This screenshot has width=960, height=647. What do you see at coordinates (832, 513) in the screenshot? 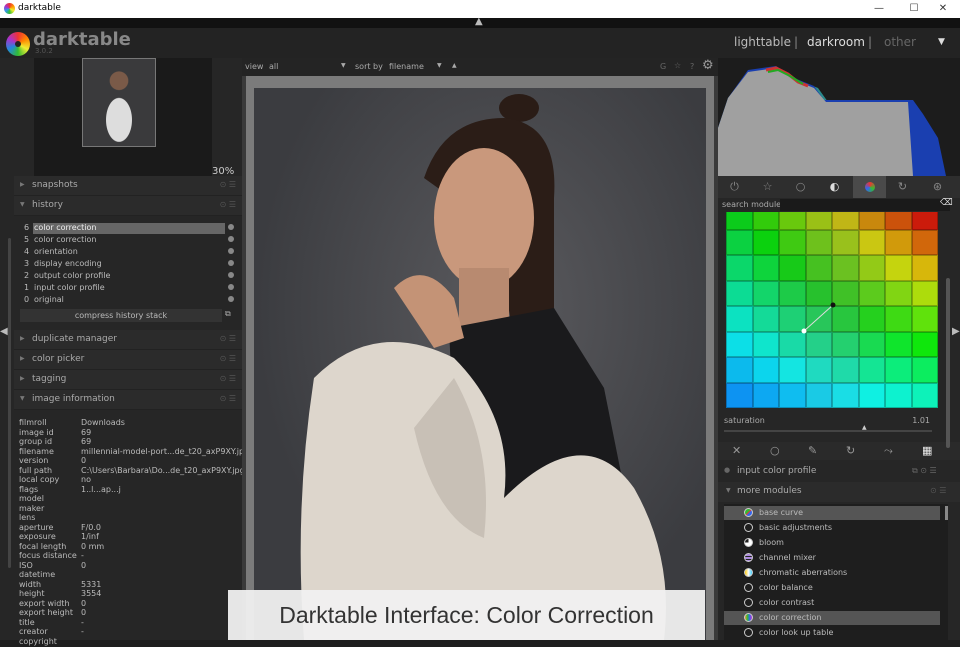
I see `module-item: base curve` at bounding box center [832, 513].